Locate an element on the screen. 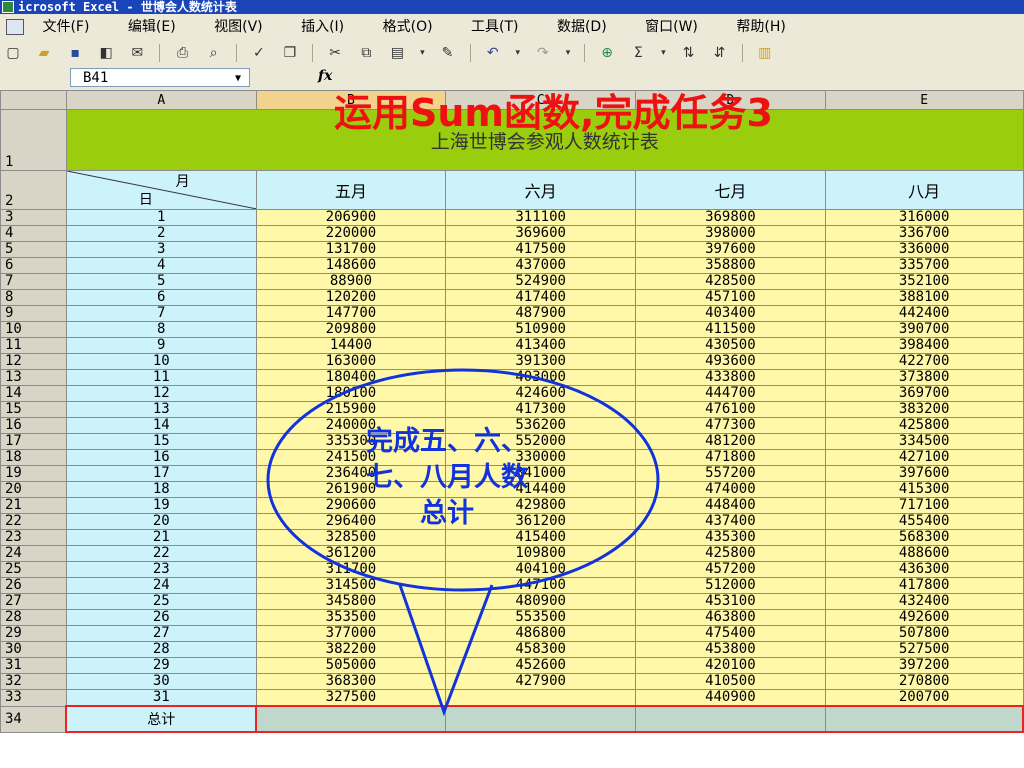 The height and width of the screenshot is (768, 1024). value-cell-july: 493600 is located at coordinates (730, 361).